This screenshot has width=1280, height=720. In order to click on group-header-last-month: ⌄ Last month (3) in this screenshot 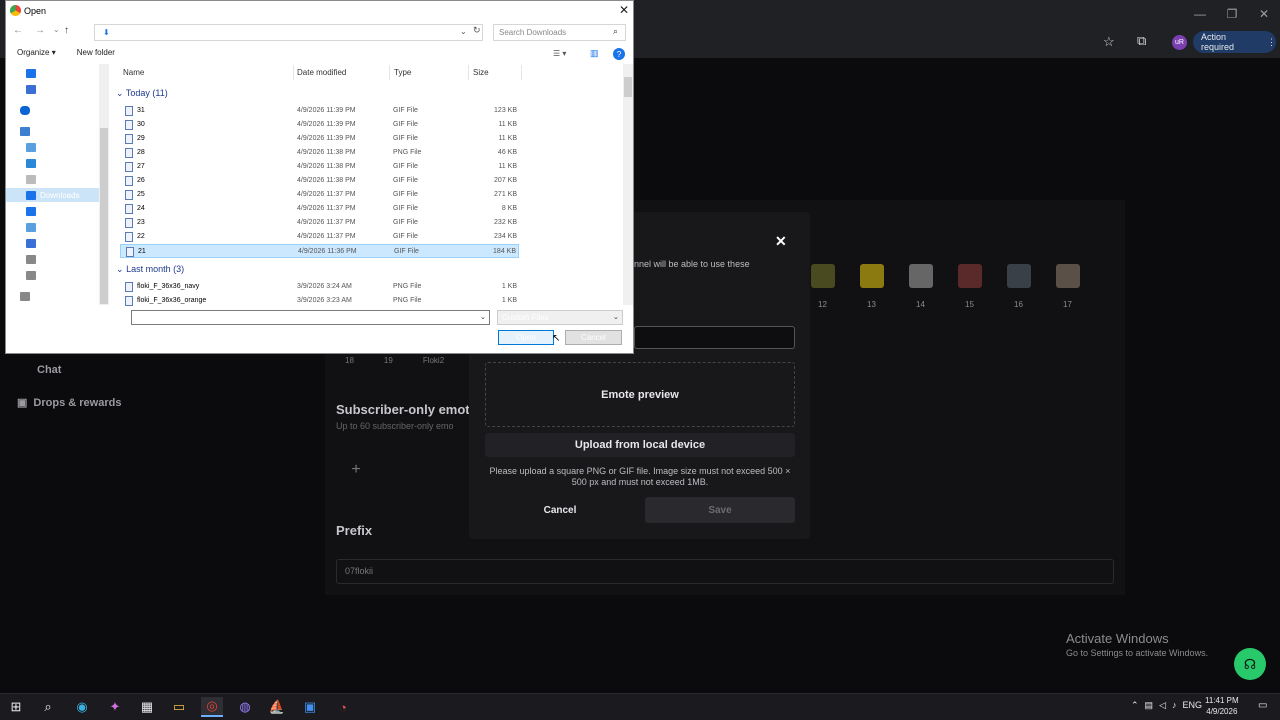, I will do `click(150, 269)`.